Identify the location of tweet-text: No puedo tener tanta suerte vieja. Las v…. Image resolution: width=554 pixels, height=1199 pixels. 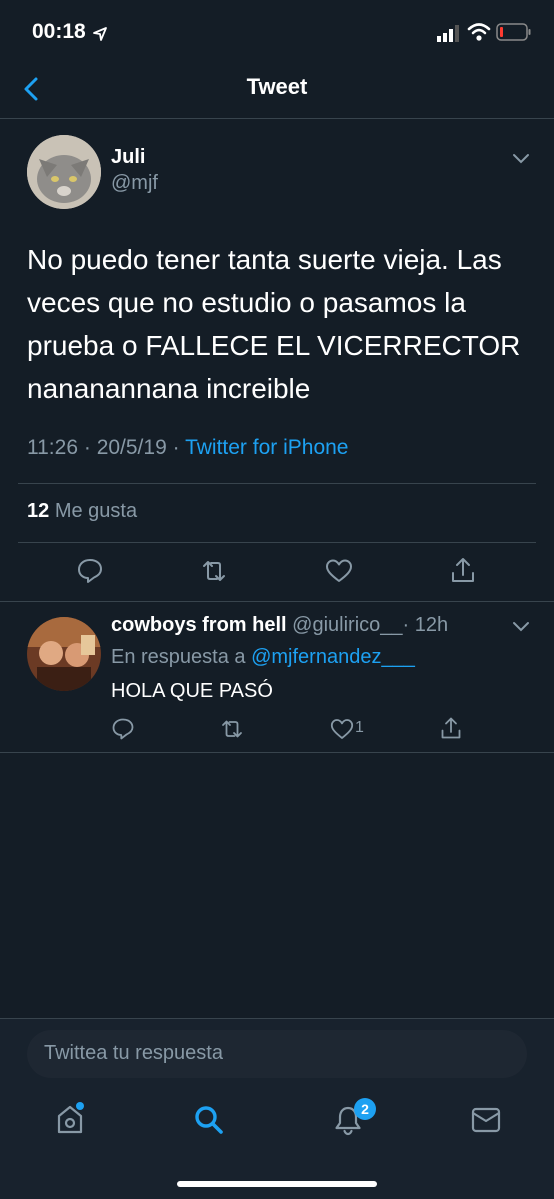
(274, 324).